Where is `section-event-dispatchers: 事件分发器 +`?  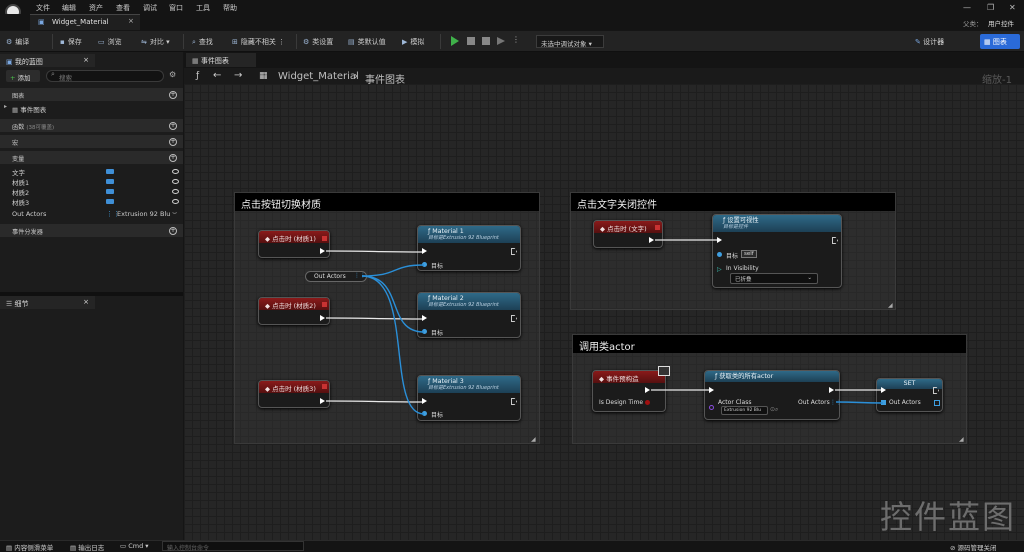
section-event-dispatchers: 事件分发器 + is located at coordinates (91, 230).